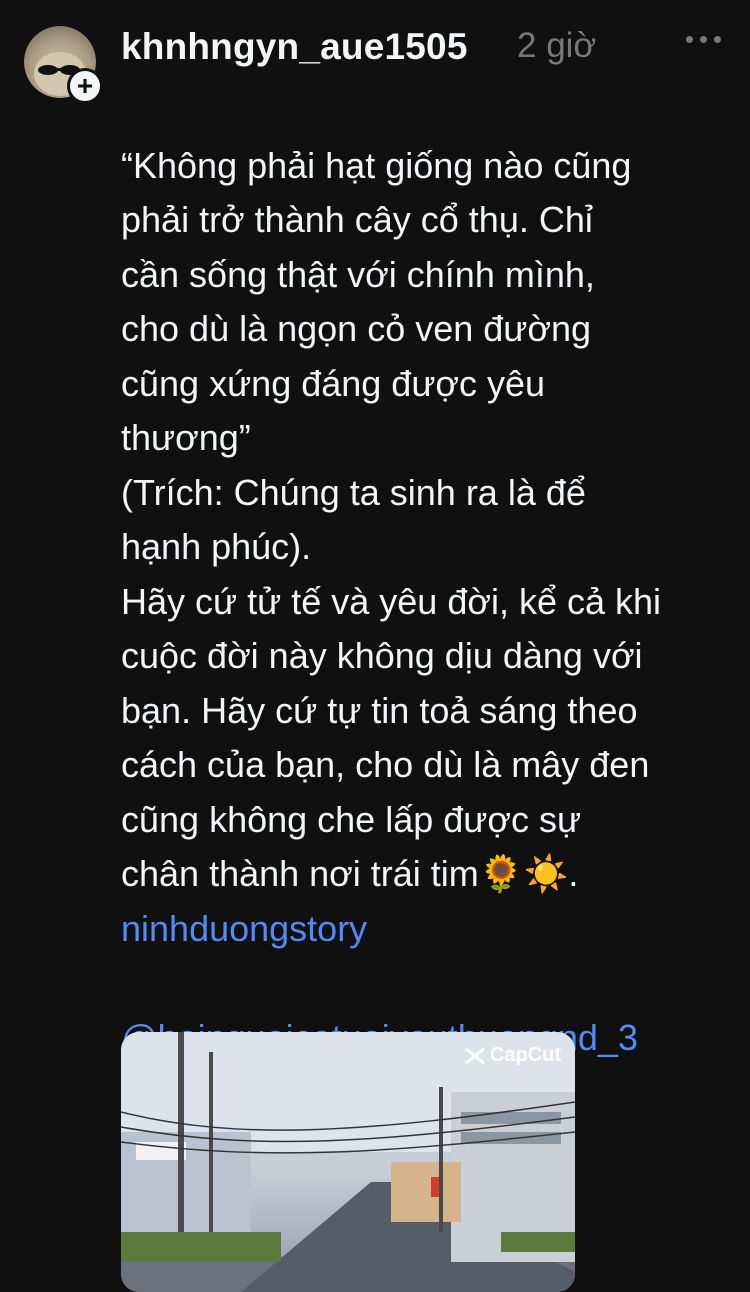 This screenshot has width=750, height=1292. I want to click on link-ninhduongstory: ninhduongstory, so click(426, 929).